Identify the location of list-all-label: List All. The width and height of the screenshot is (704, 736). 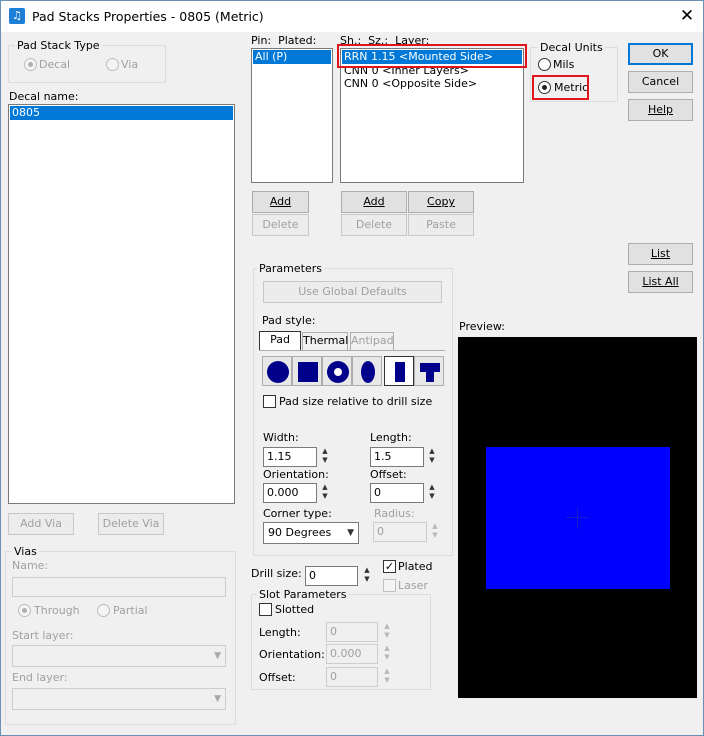
(660, 281).